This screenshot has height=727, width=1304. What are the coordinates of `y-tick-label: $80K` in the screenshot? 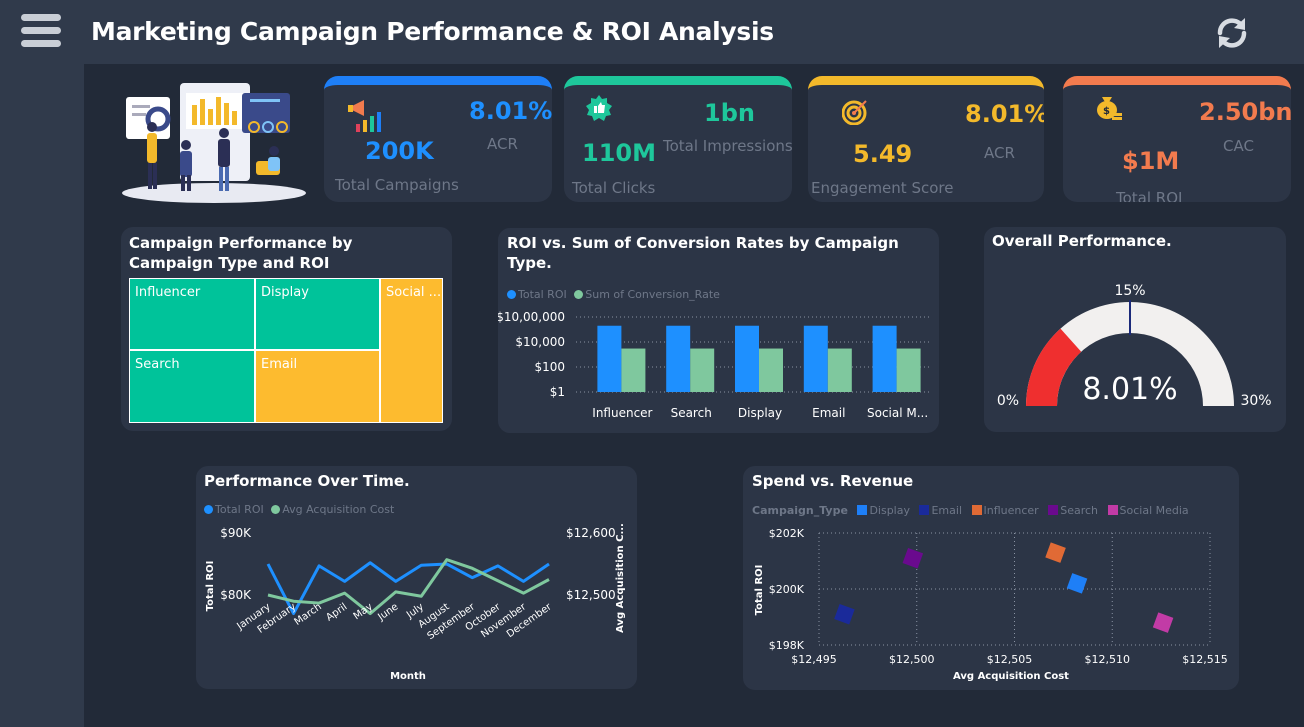 It's located at (236, 595).